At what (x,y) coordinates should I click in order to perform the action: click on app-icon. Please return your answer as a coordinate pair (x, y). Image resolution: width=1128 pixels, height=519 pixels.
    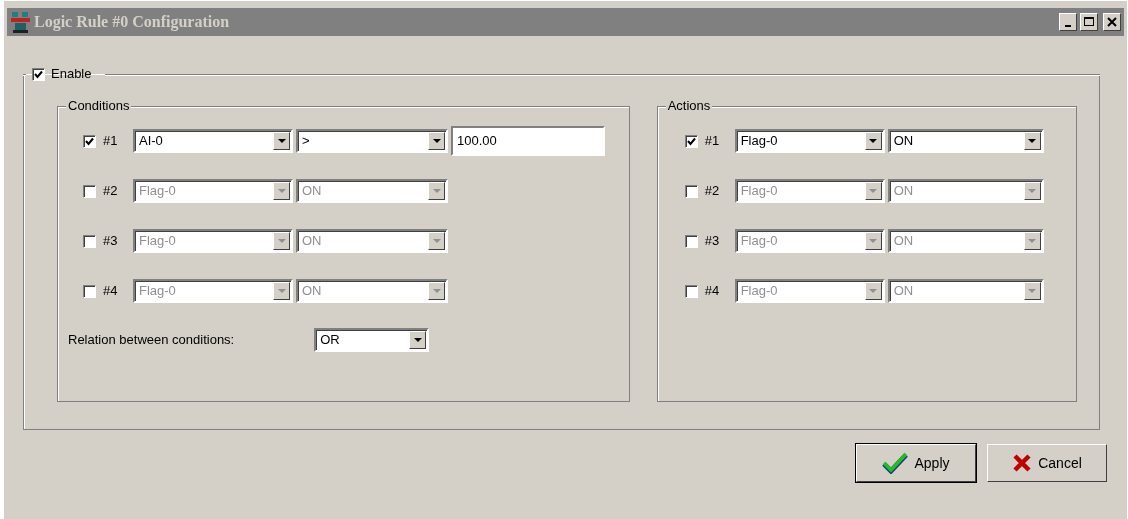
    Looking at the image, I should click on (21, 22).